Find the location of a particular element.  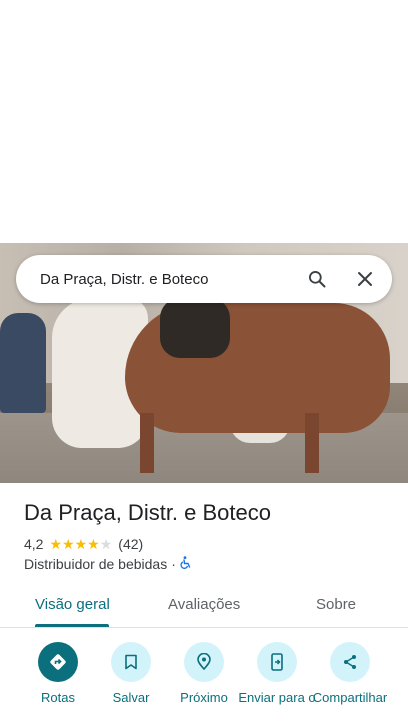

search-icon is located at coordinates (317, 279).